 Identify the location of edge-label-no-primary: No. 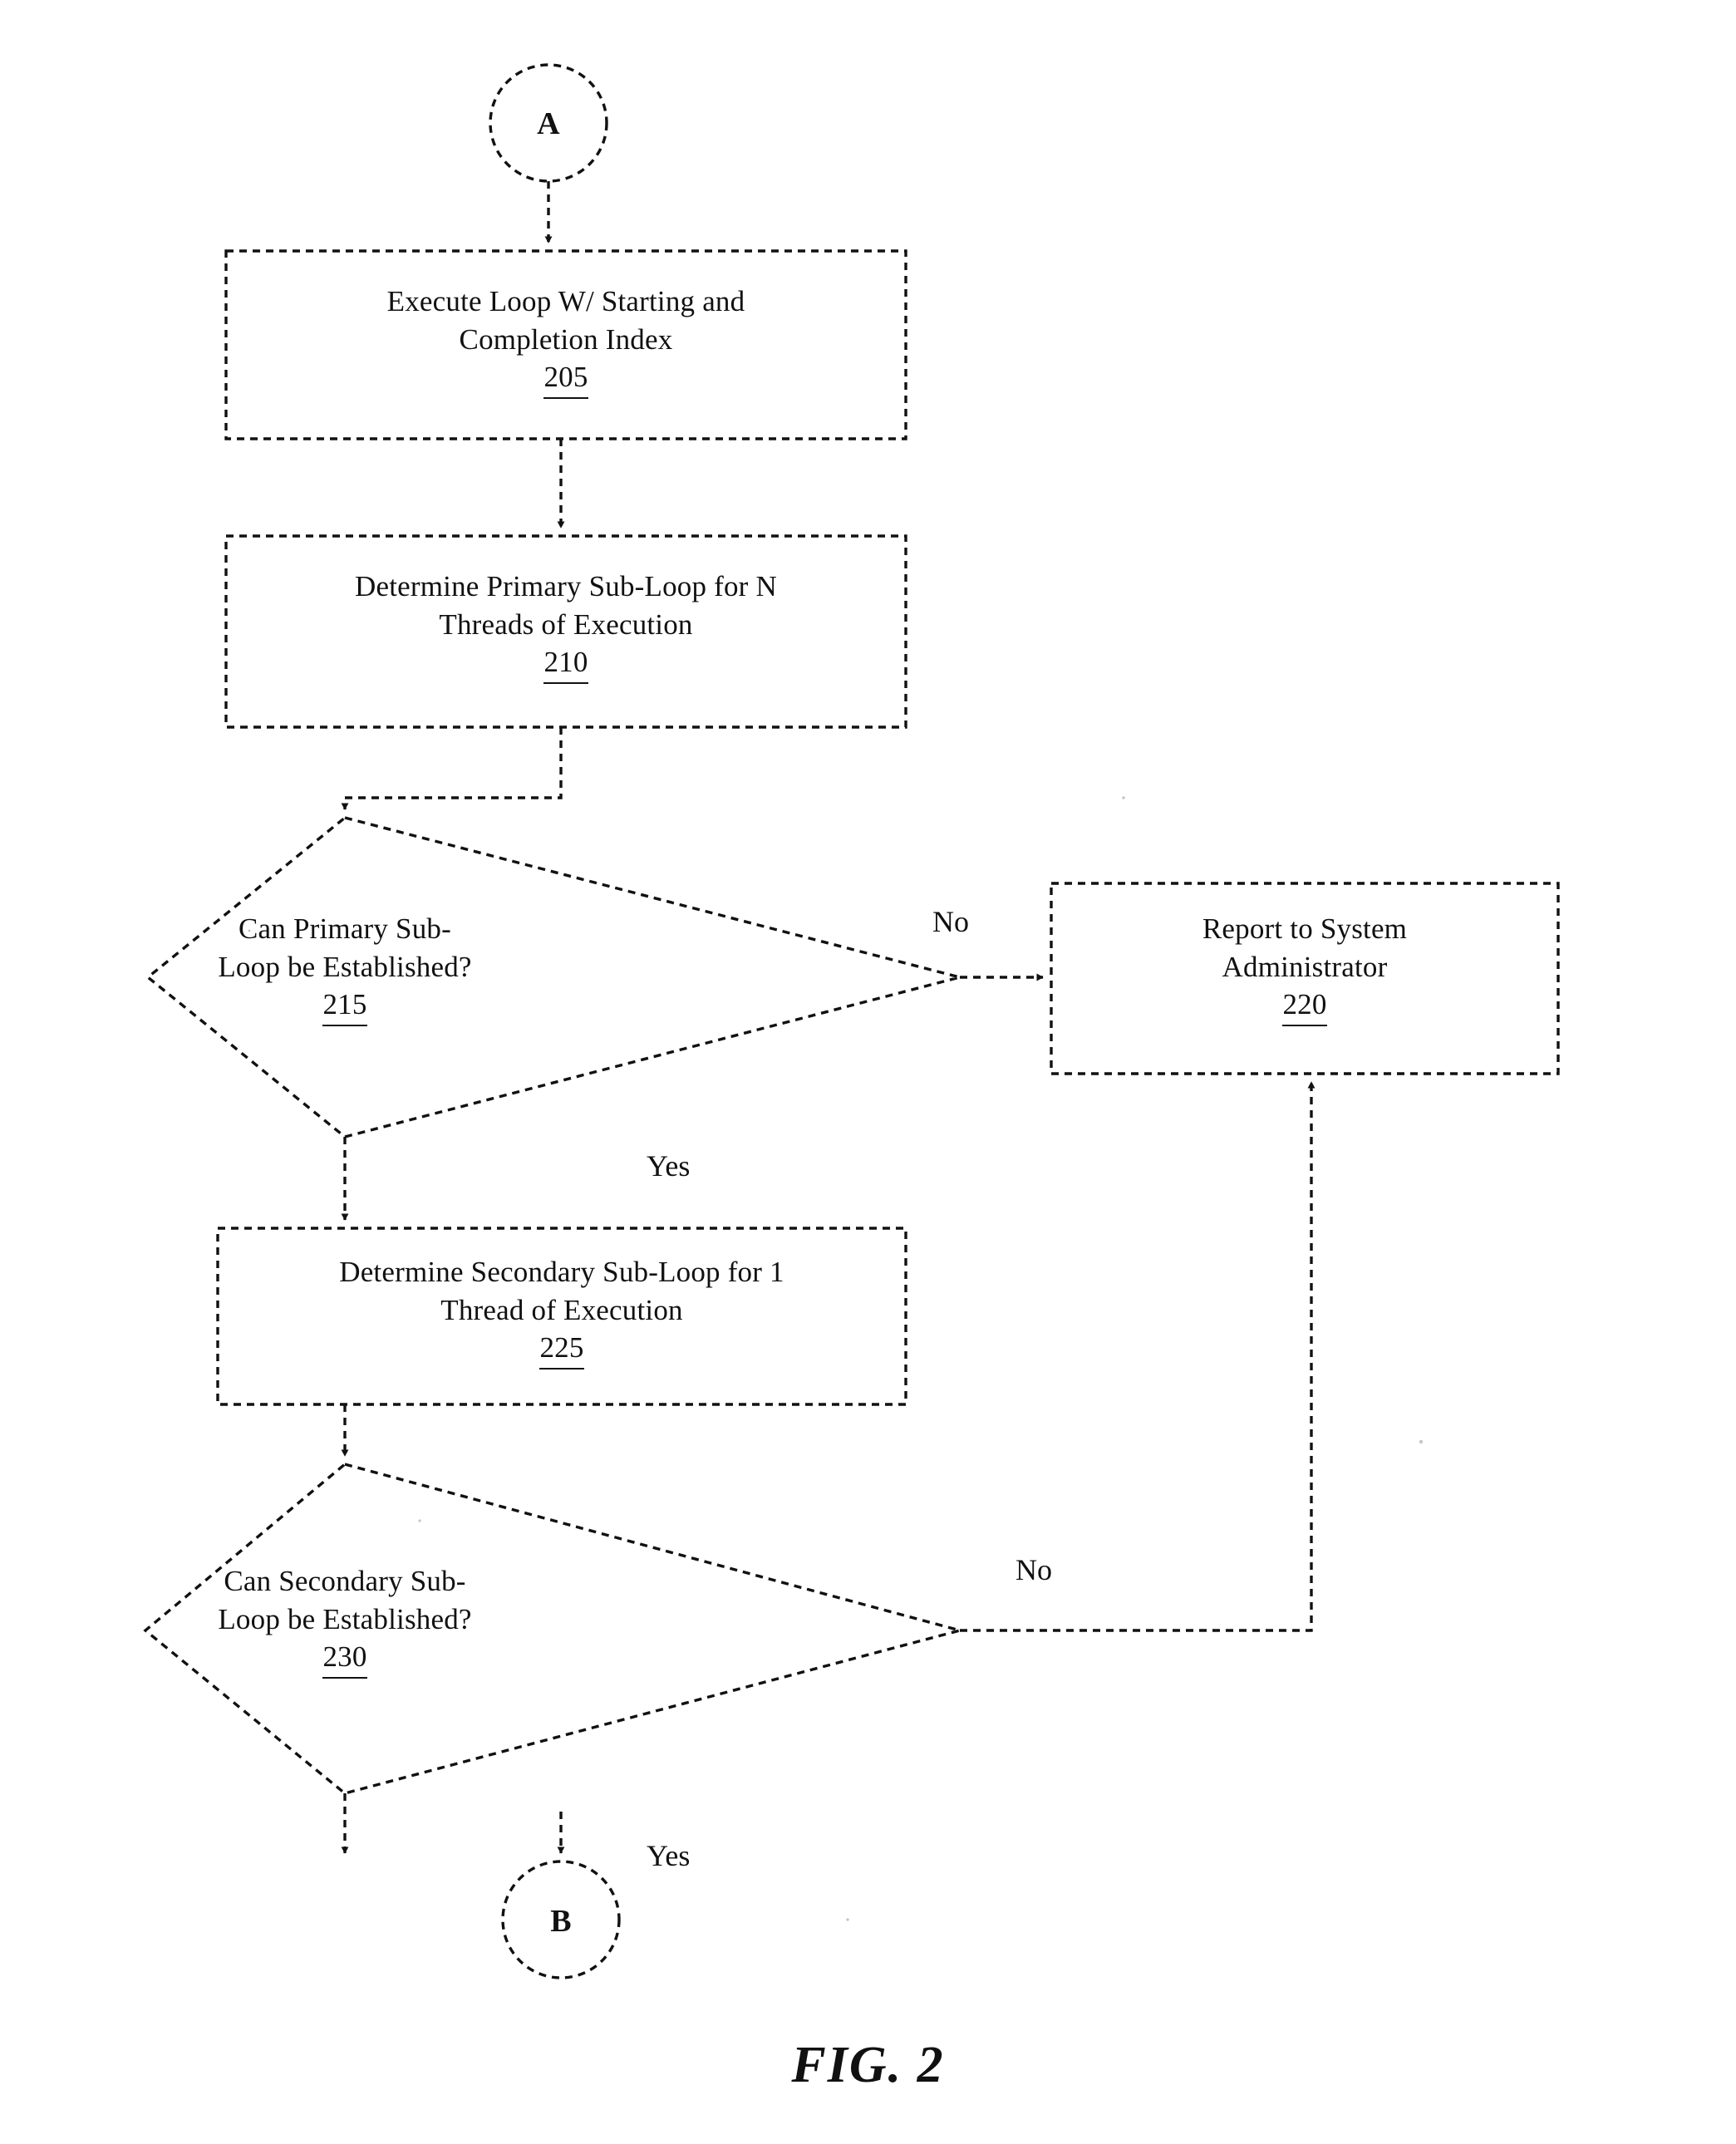
(950, 921).